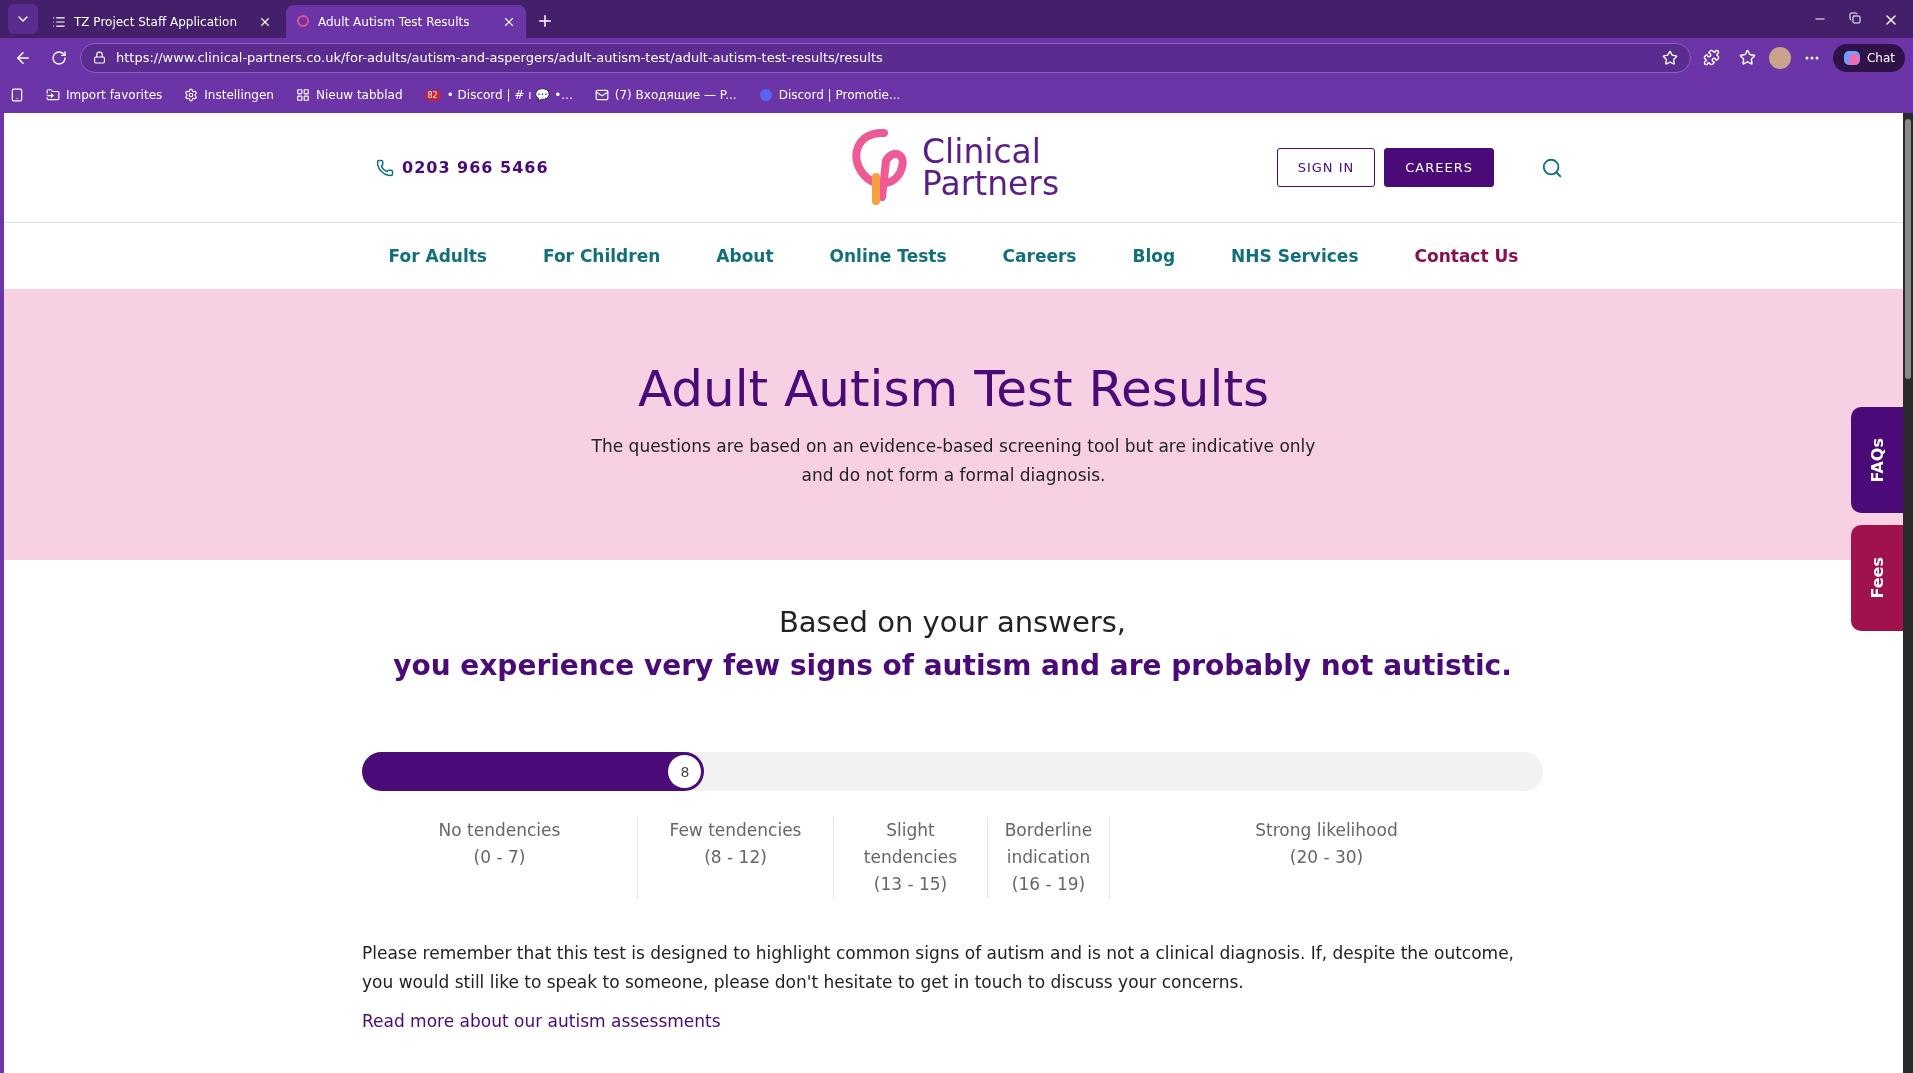  Describe the element at coordinates (1326, 858) in the screenshot. I see `scale-label: Strong likelihood (20 - 30)` at that location.